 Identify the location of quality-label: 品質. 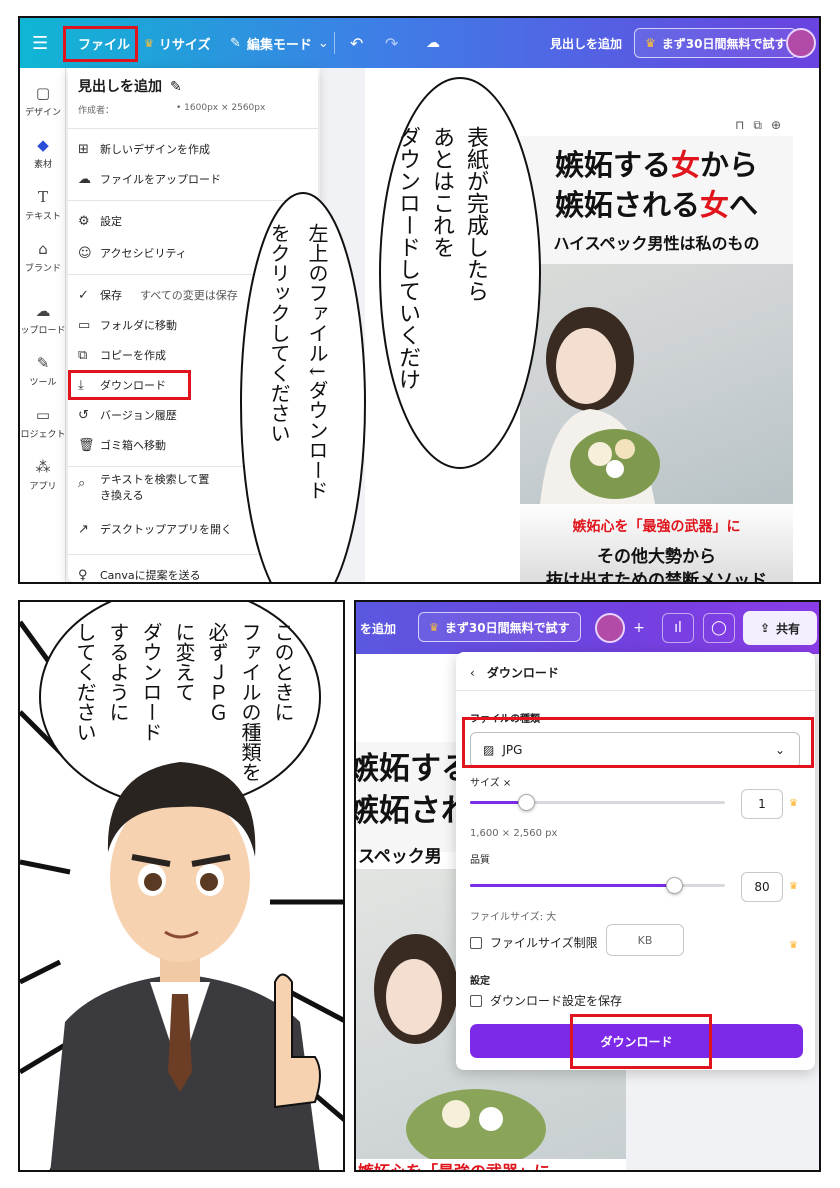
(480, 860).